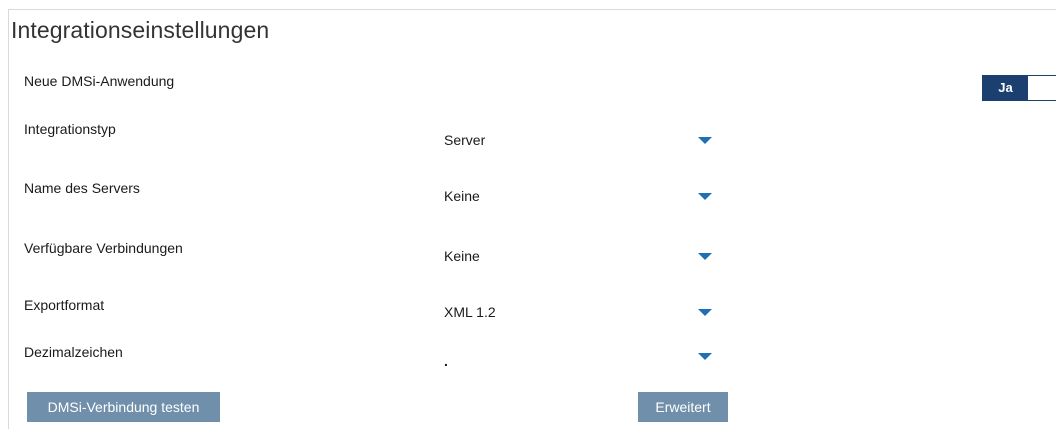 This screenshot has height=429, width=1056. Describe the element at coordinates (64, 305) in the screenshot. I see `export-format-label: Exportformat` at that location.